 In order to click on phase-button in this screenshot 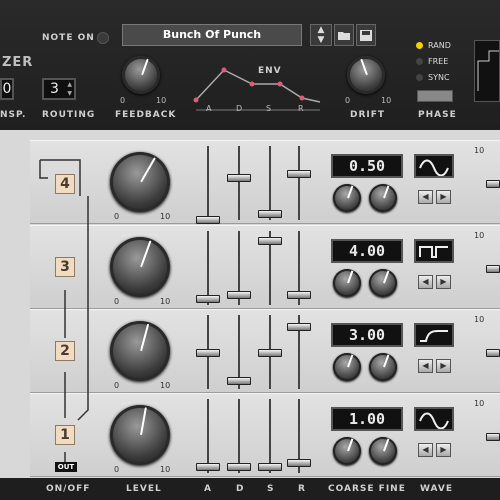, I will do `click(435, 96)`.